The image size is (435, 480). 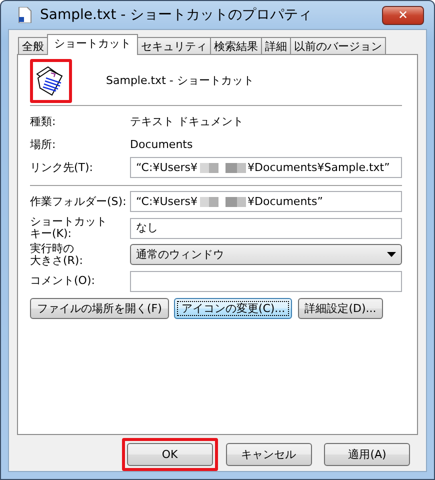 I want to click on button: キャンセル, so click(x=269, y=454).